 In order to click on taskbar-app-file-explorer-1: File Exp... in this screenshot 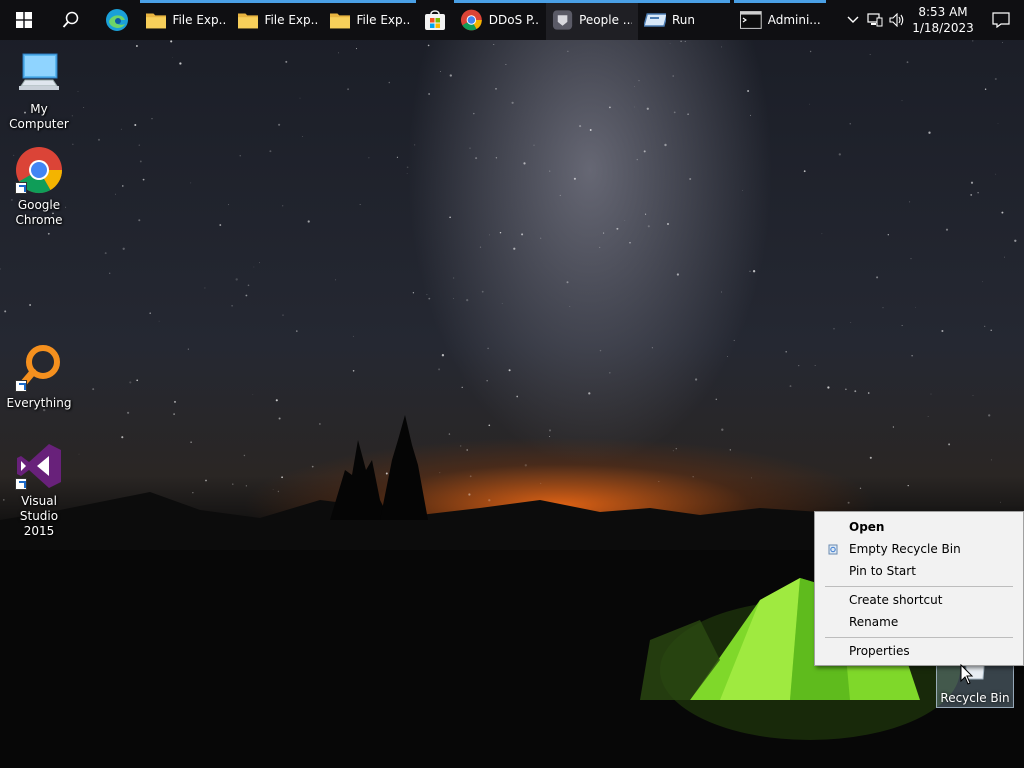, I will do `click(186, 20)`.